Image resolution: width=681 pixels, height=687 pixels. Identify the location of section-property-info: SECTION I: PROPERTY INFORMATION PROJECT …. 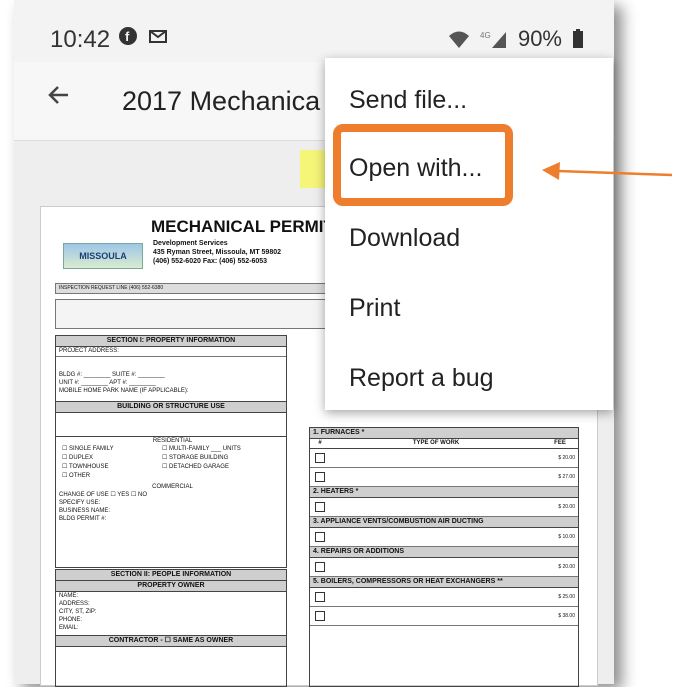
(171, 386).